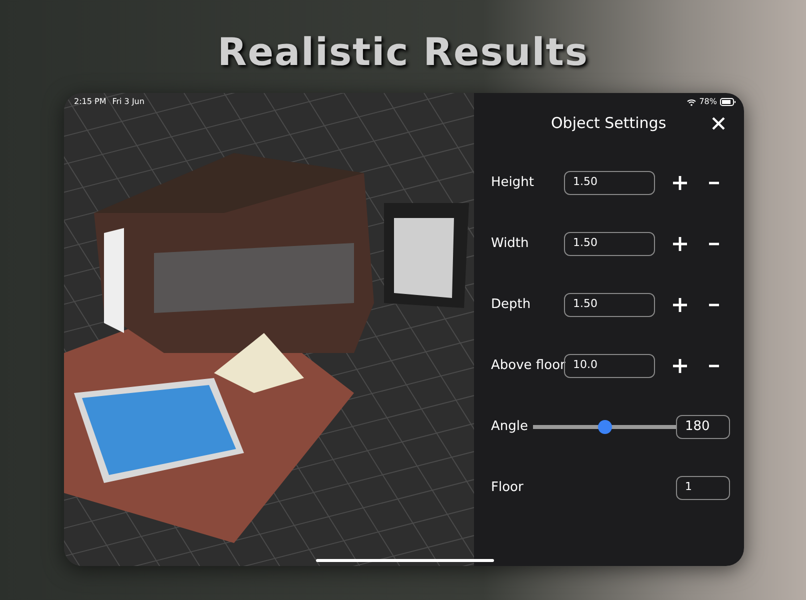  Describe the element at coordinates (697, 427) in the screenshot. I see `field-value: 180` at that location.